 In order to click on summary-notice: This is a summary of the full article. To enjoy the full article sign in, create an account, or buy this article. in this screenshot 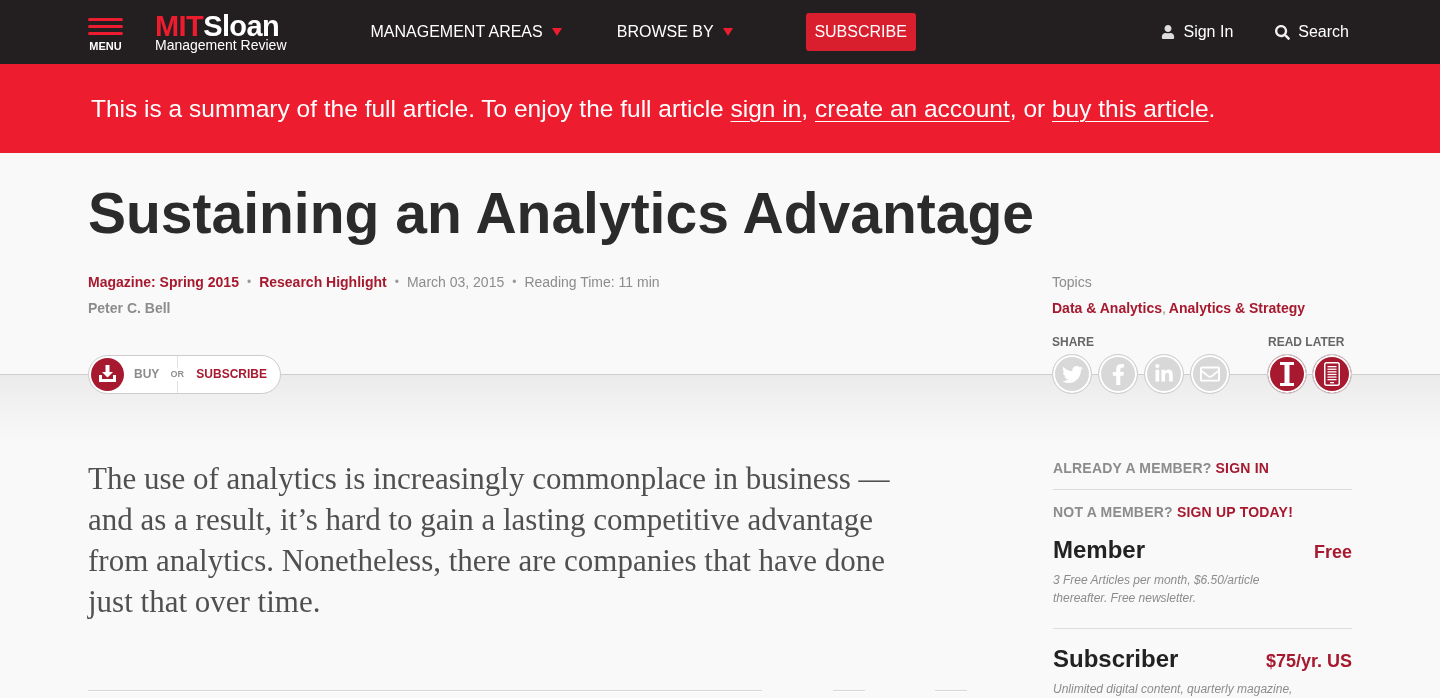, I will do `click(653, 108)`.